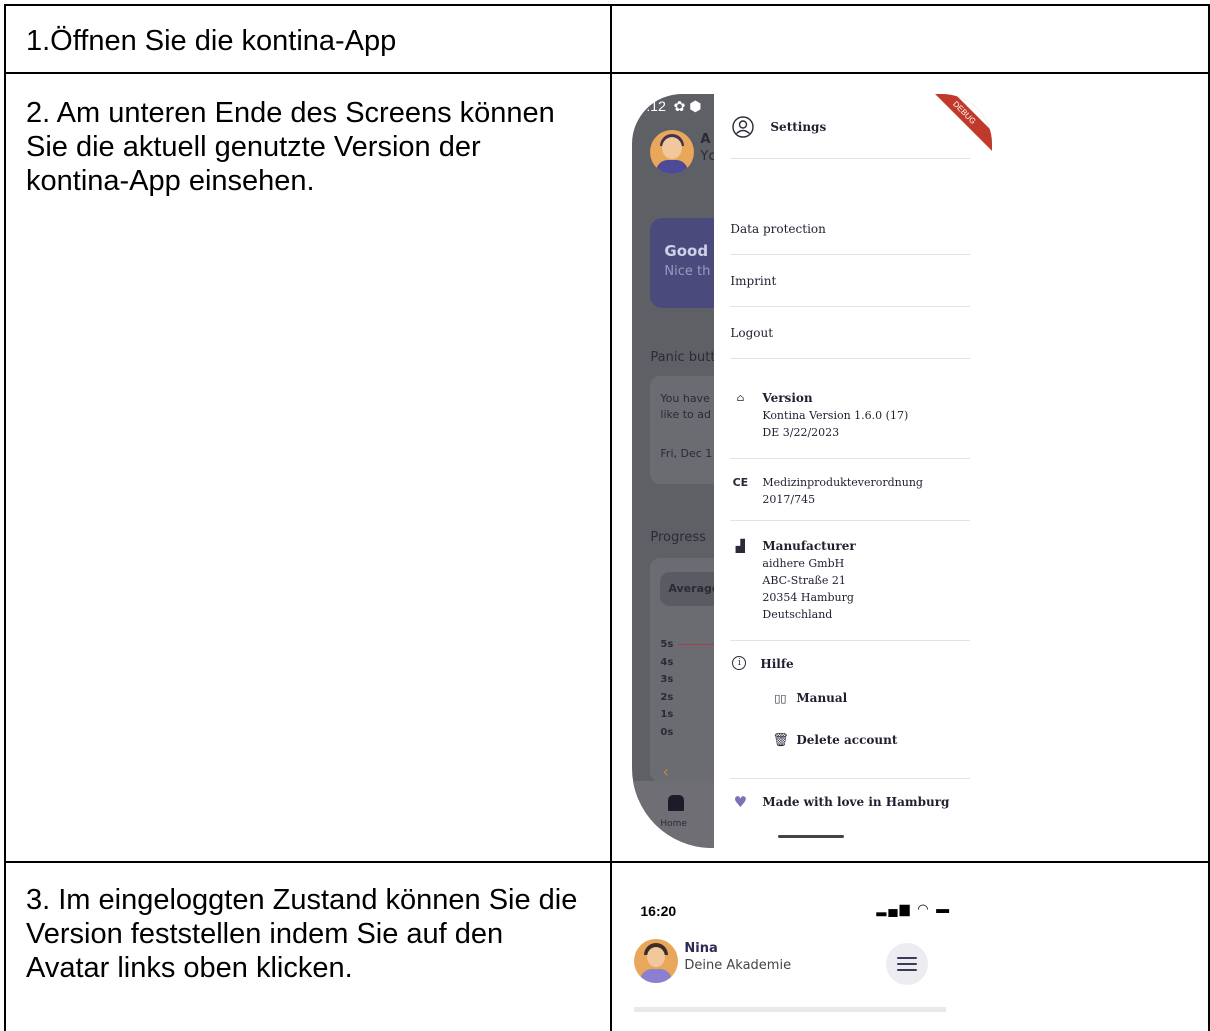  Describe the element at coordinates (790, 1009) in the screenshot. I see `content-edge` at that location.